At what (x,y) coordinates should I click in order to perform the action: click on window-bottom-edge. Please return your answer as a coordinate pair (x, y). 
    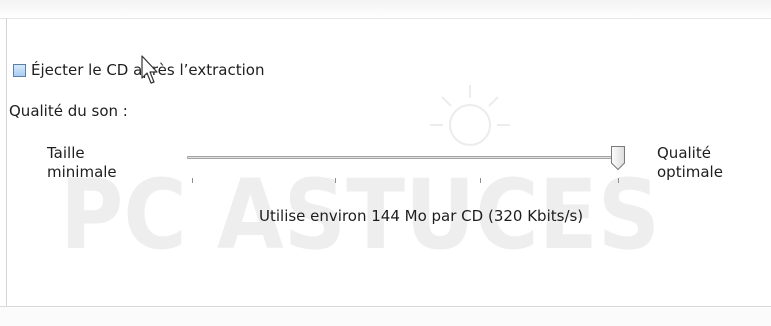
    Looking at the image, I should click on (385, 316).